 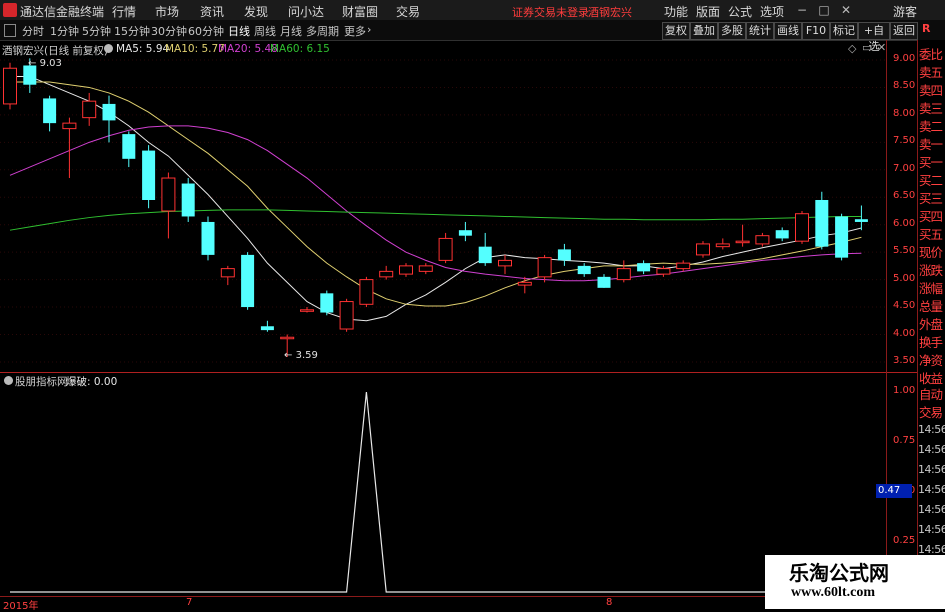 I want to click on high-arrow-icon: ←, so click(x=32, y=63).